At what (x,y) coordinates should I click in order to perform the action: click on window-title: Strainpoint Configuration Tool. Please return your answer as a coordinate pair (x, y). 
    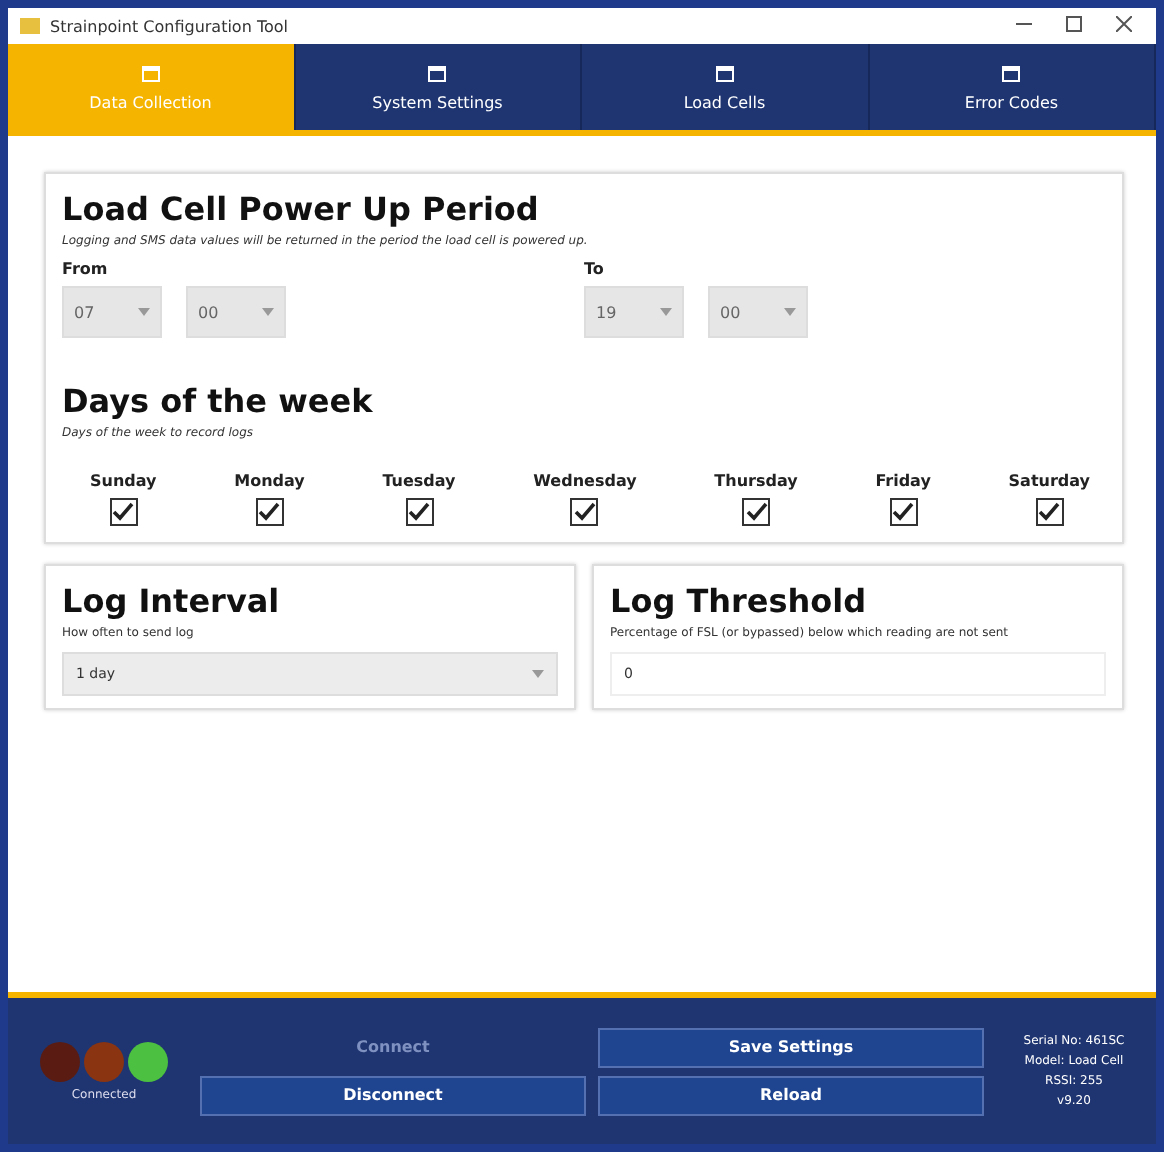
    Looking at the image, I should click on (170, 26).